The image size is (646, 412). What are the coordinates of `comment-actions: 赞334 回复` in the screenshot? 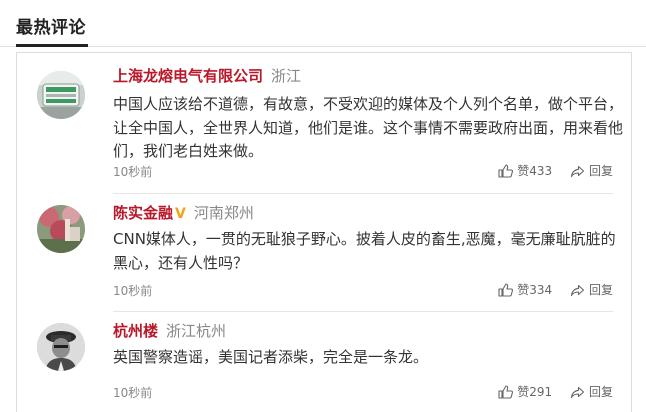 It's located at (548, 289).